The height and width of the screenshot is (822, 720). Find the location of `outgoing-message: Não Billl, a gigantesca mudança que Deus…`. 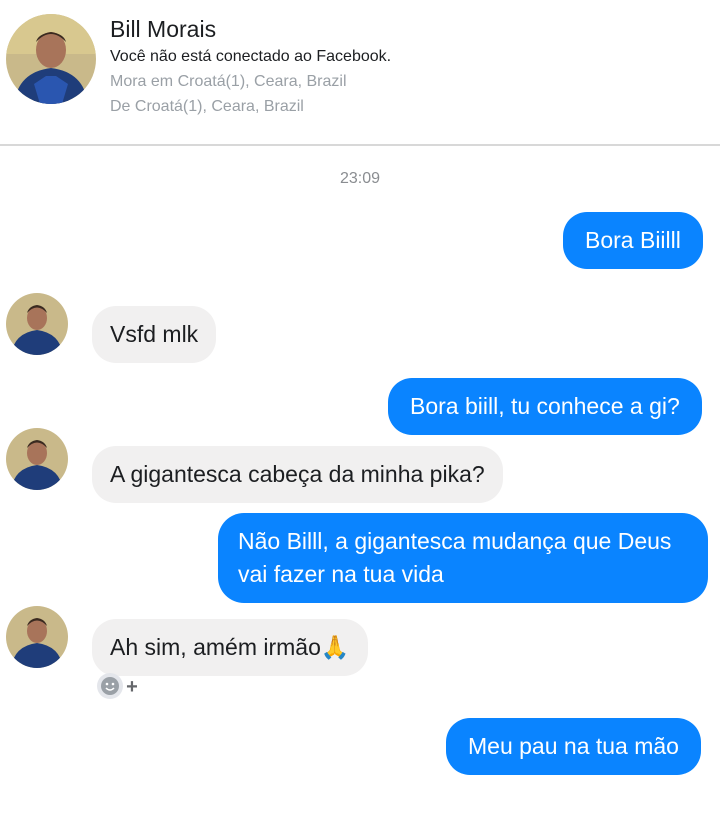

outgoing-message: Não Billl, a gigantesca mudança que Deus… is located at coordinates (463, 558).